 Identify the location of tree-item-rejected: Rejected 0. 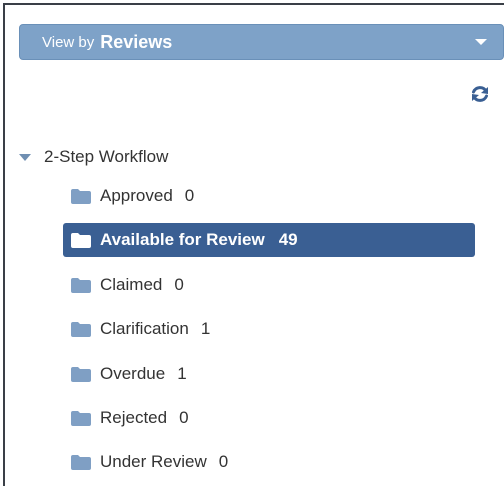
(269, 418).